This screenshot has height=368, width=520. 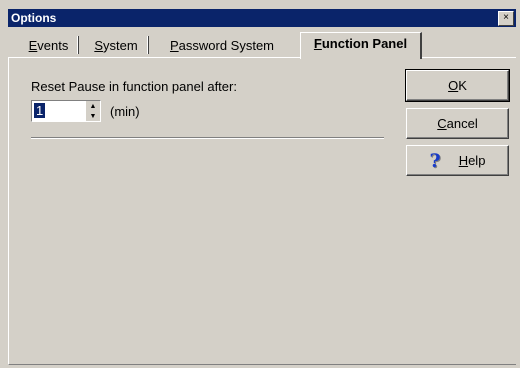 I want to click on tab-system-accel: S, so click(x=98, y=45).